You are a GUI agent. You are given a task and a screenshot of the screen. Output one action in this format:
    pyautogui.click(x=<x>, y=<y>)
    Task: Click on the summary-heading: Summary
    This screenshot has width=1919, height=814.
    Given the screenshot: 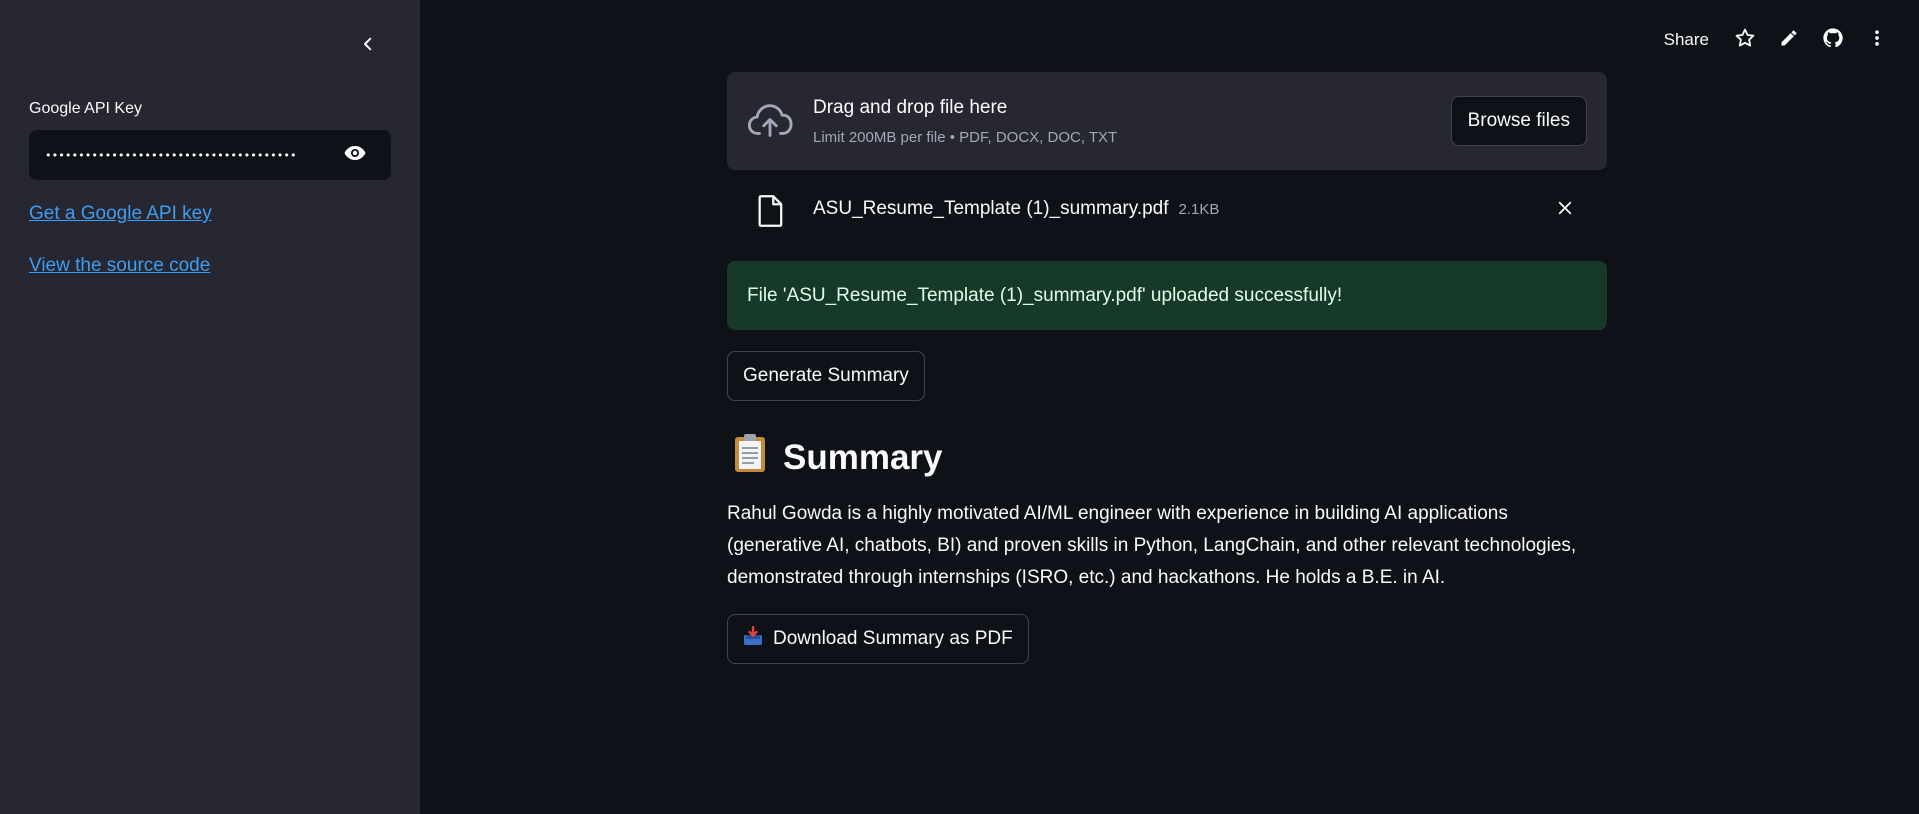 What is the action you would take?
    pyautogui.click(x=835, y=457)
    